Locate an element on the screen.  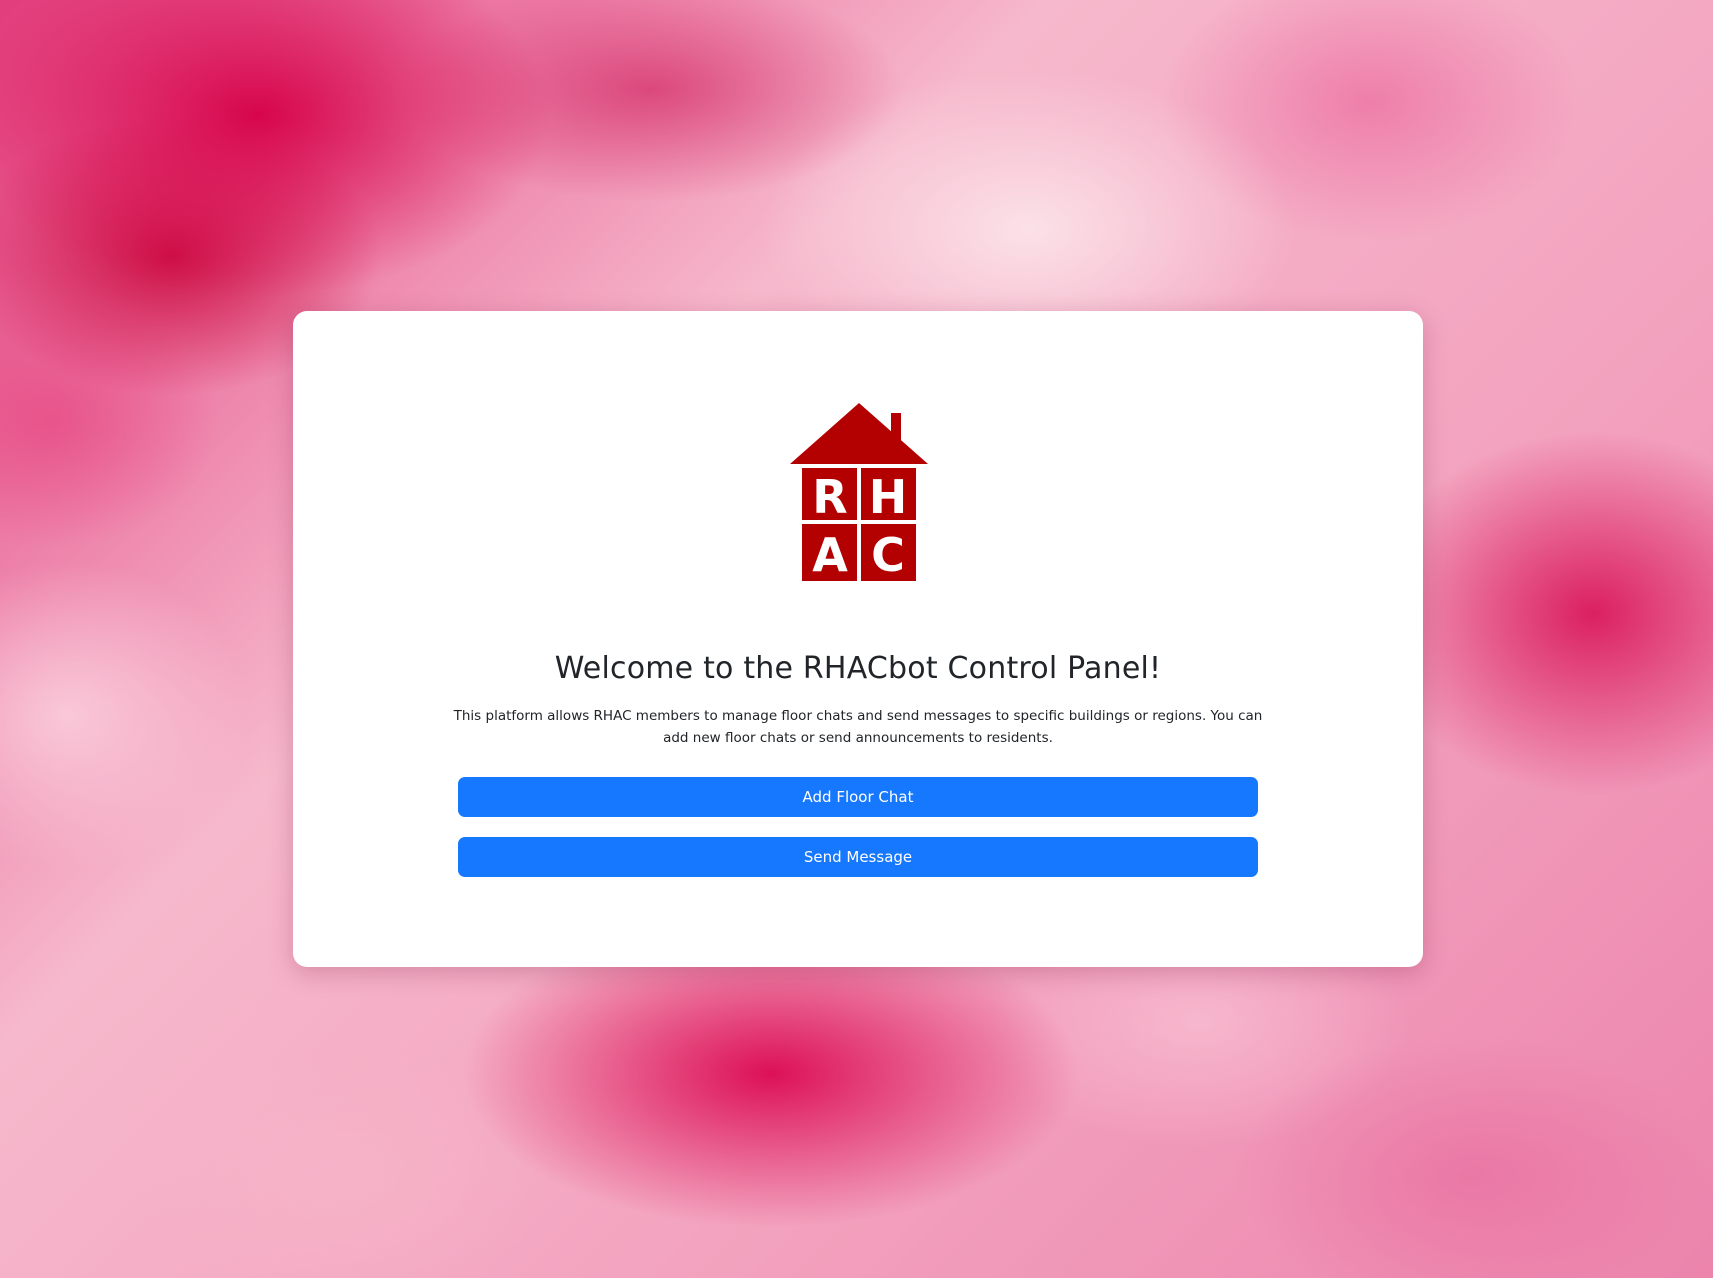
logo-letter-c: C is located at coordinates (888, 554).